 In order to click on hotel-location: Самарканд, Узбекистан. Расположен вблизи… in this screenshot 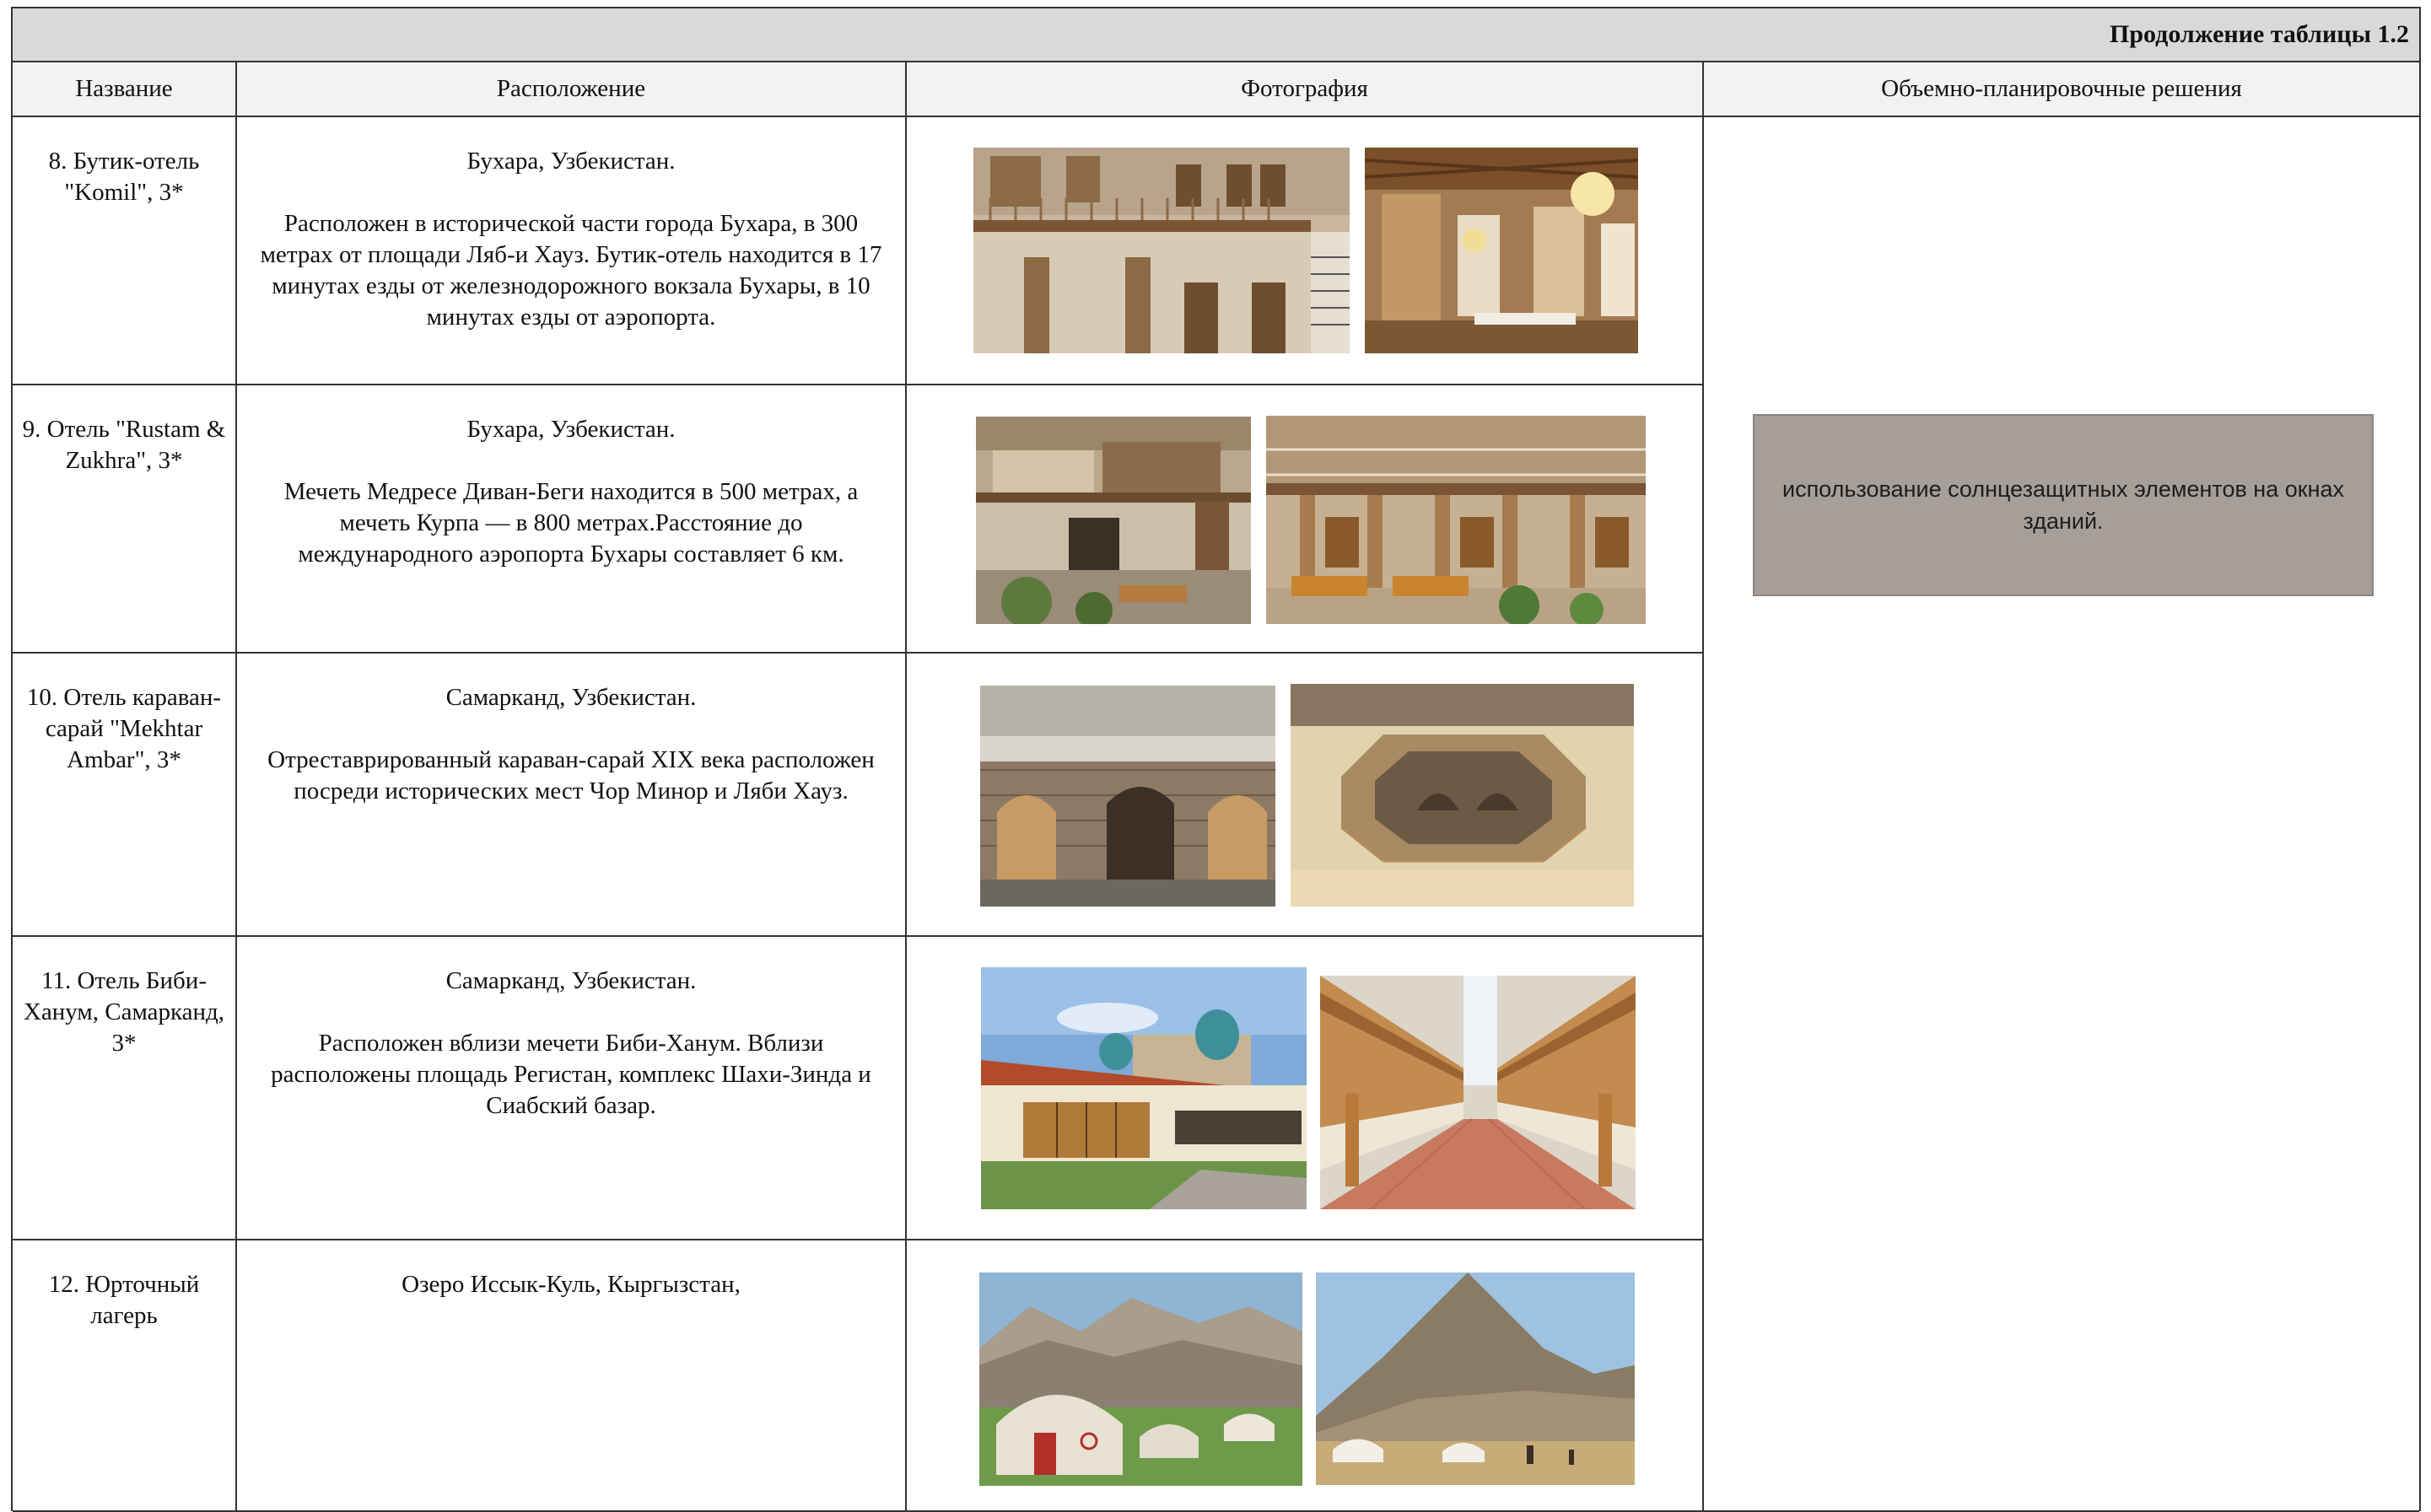, I will do `click(571, 1087)`.